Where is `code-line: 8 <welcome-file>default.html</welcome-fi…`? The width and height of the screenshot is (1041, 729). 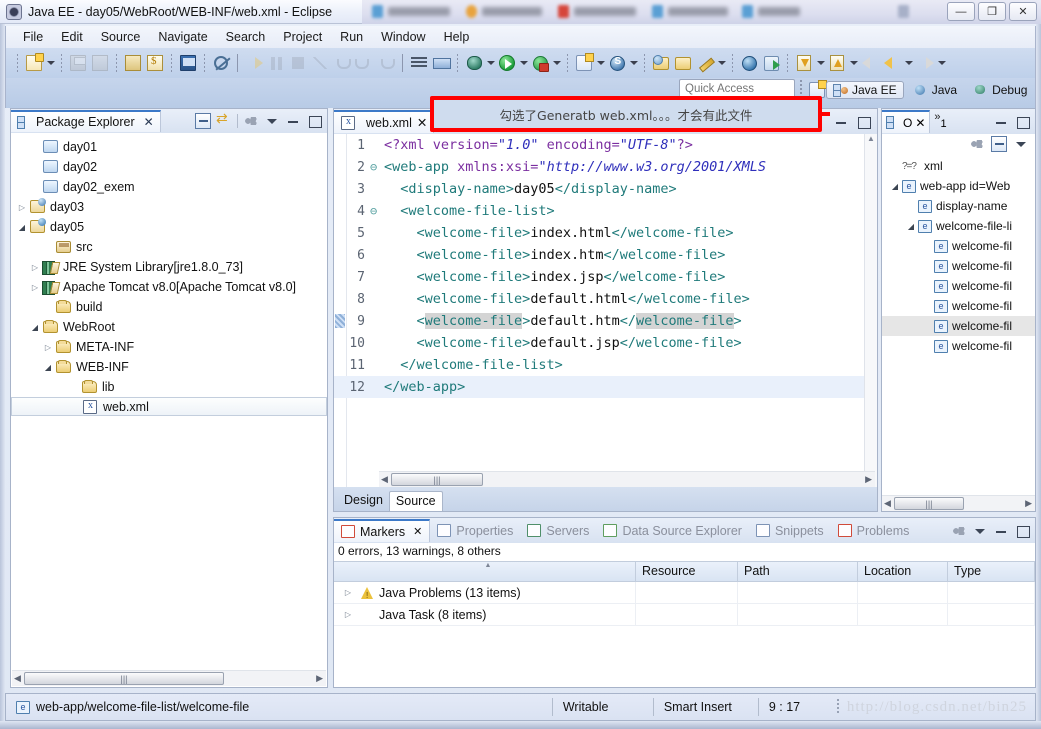
code-line: 8 <welcome-file>default.html</welcome-fi… is located at coordinates (605, 299).